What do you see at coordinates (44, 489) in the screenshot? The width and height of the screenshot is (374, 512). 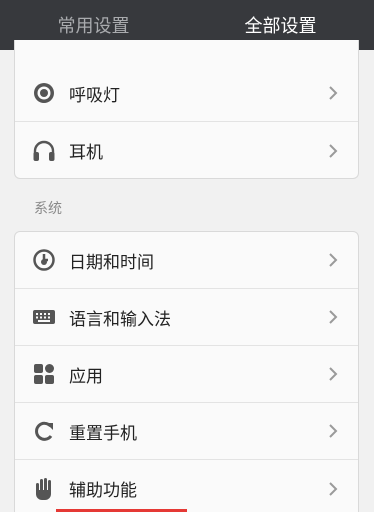 I see `hand-icon` at bounding box center [44, 489].